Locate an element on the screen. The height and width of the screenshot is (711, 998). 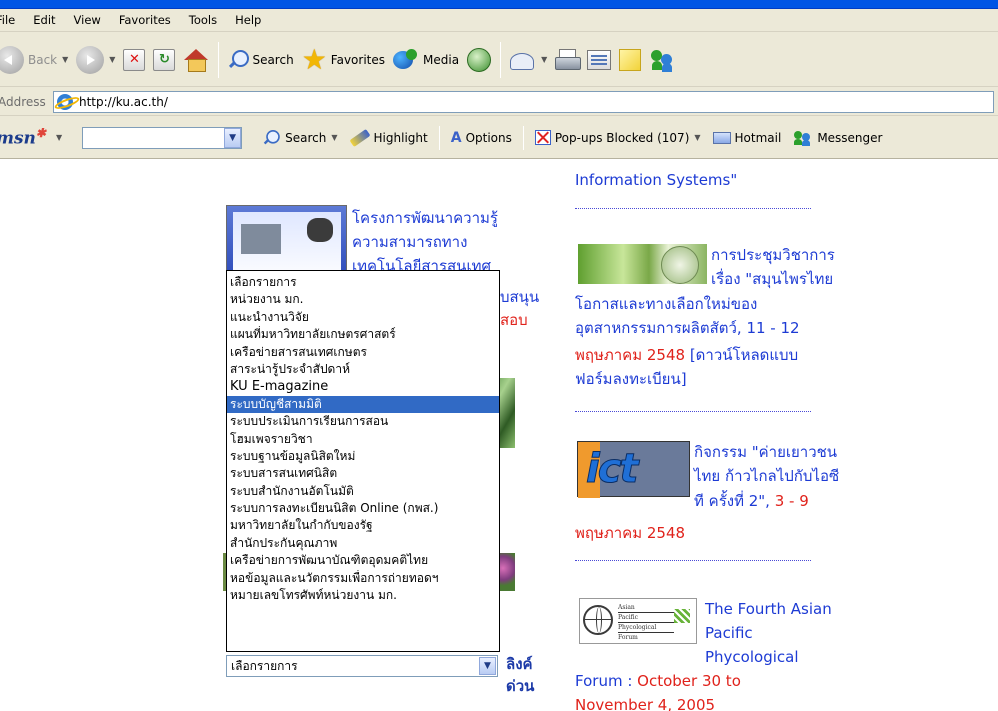
dropdown-option: เลือกรายการ is located at coordinates (363, 282).